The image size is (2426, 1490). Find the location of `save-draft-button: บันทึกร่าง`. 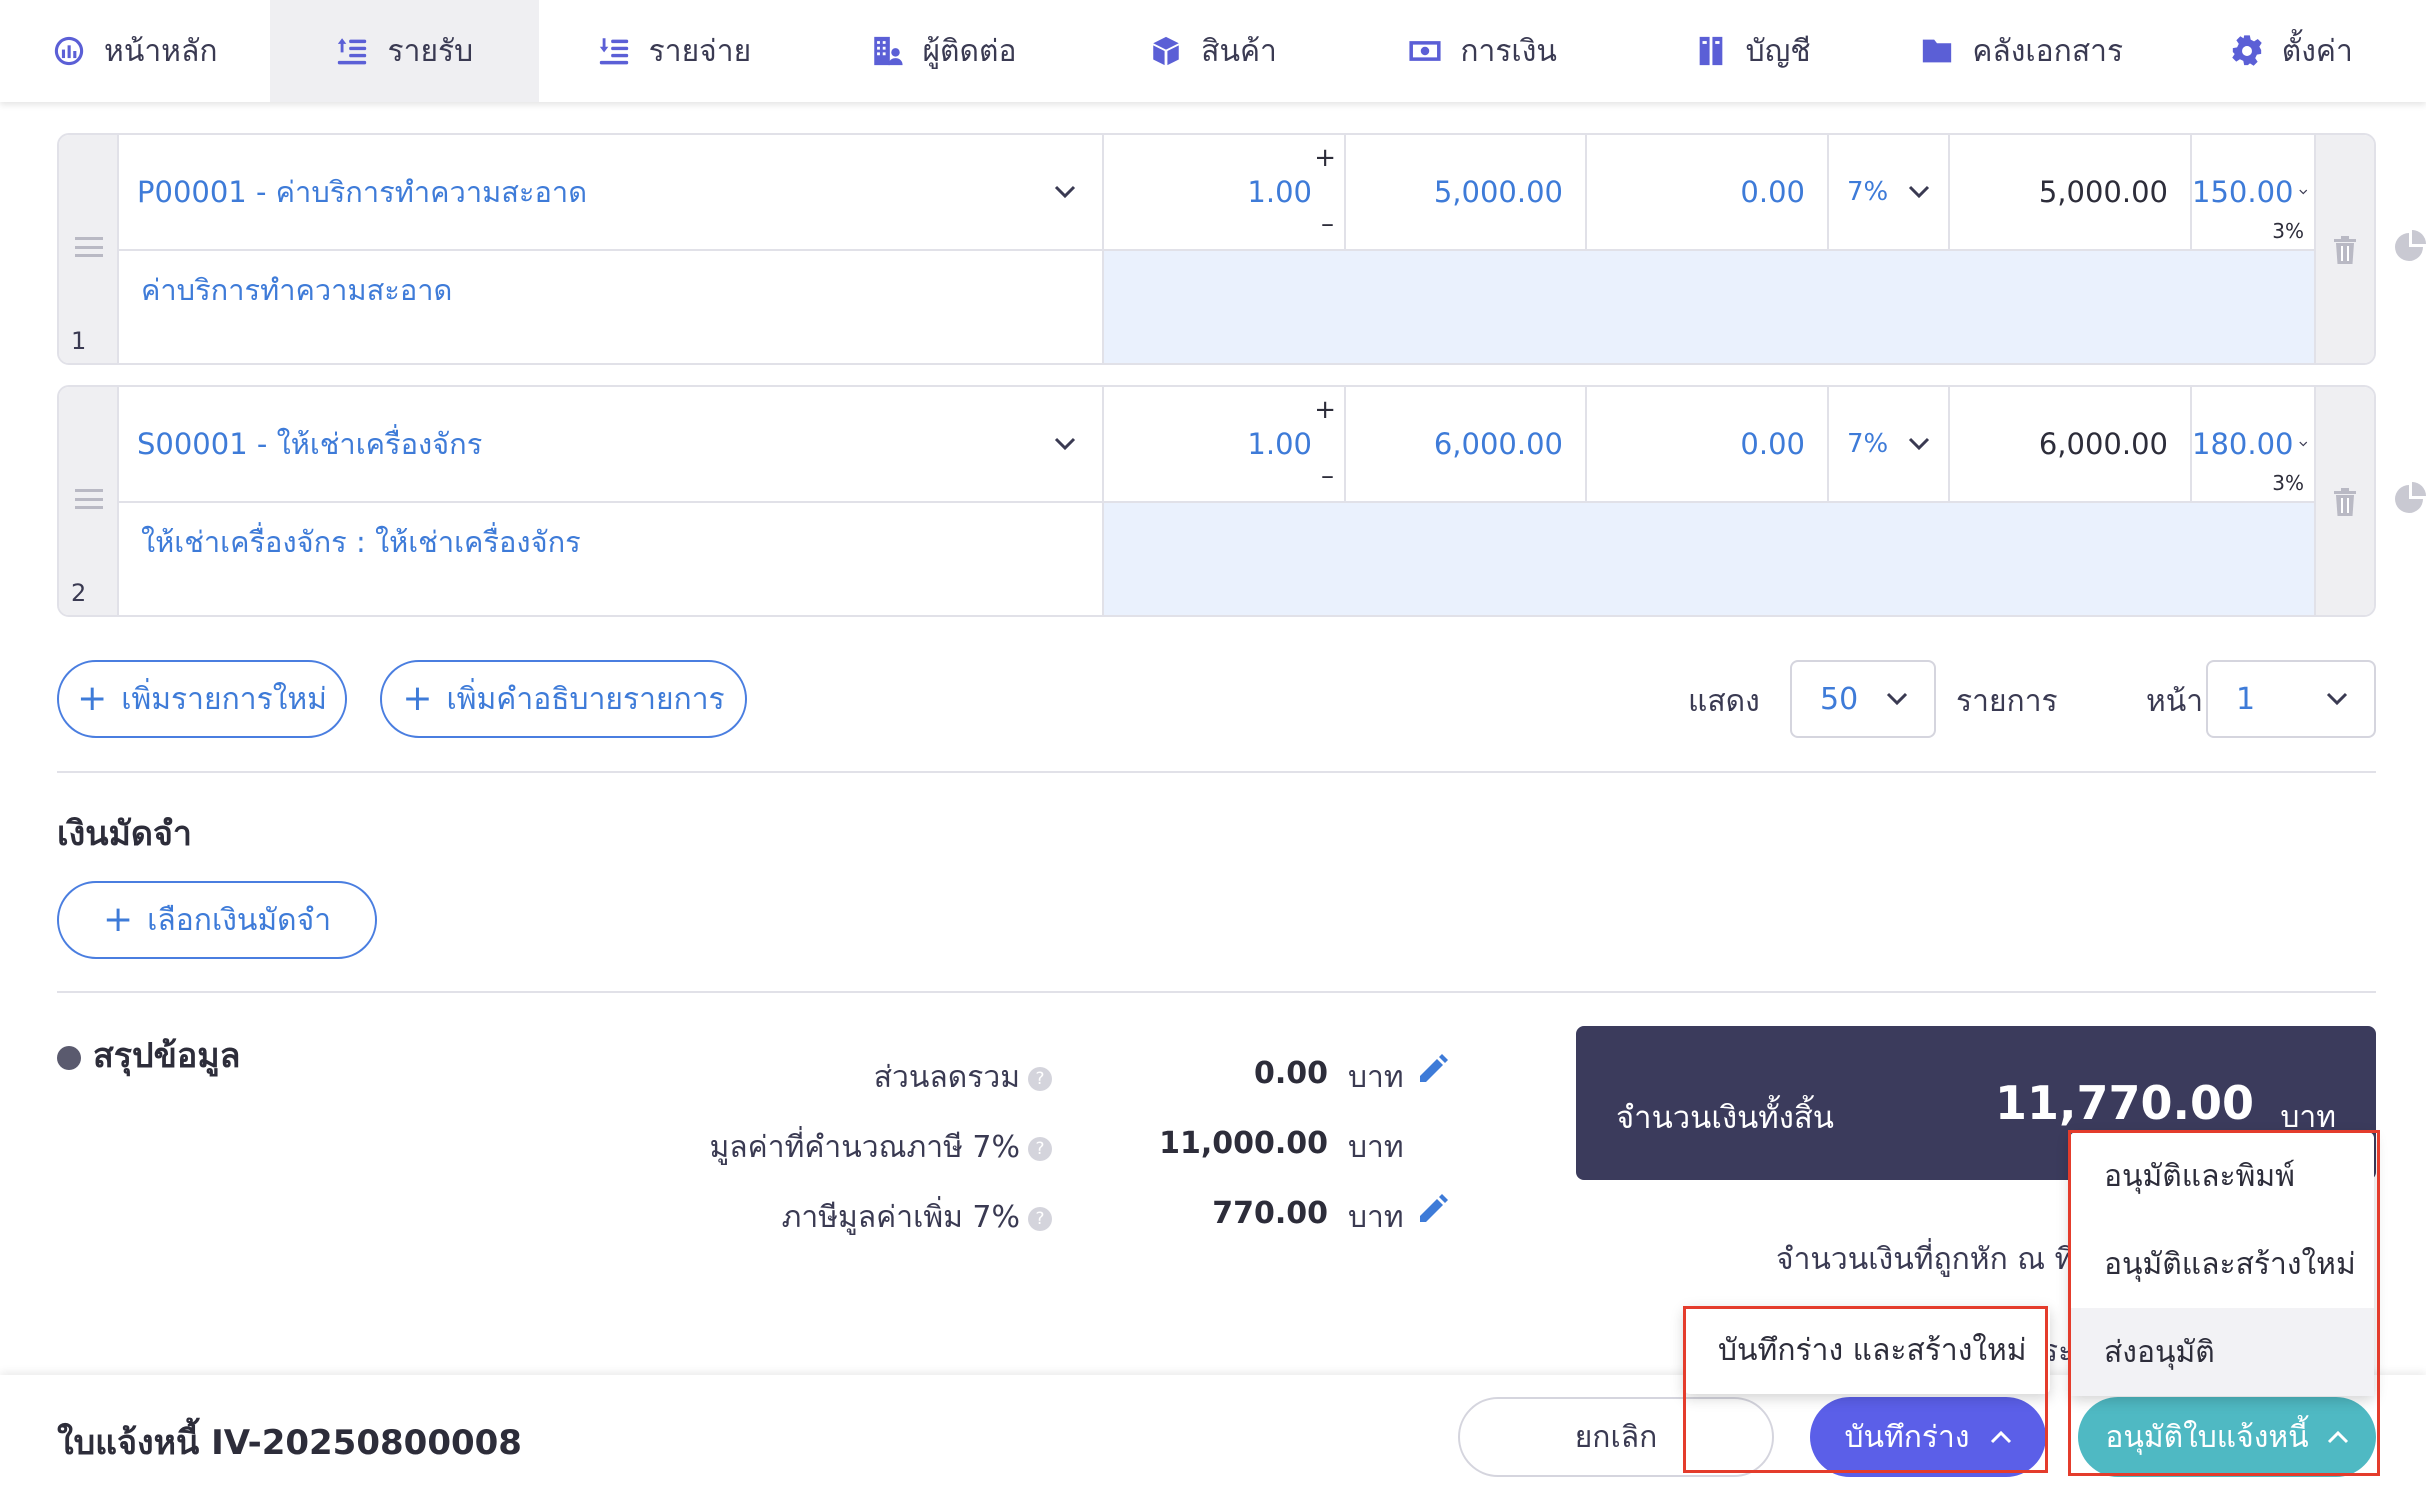

save-draft-button: บันทึกร่าง is located at coordinates (1928, 1437).